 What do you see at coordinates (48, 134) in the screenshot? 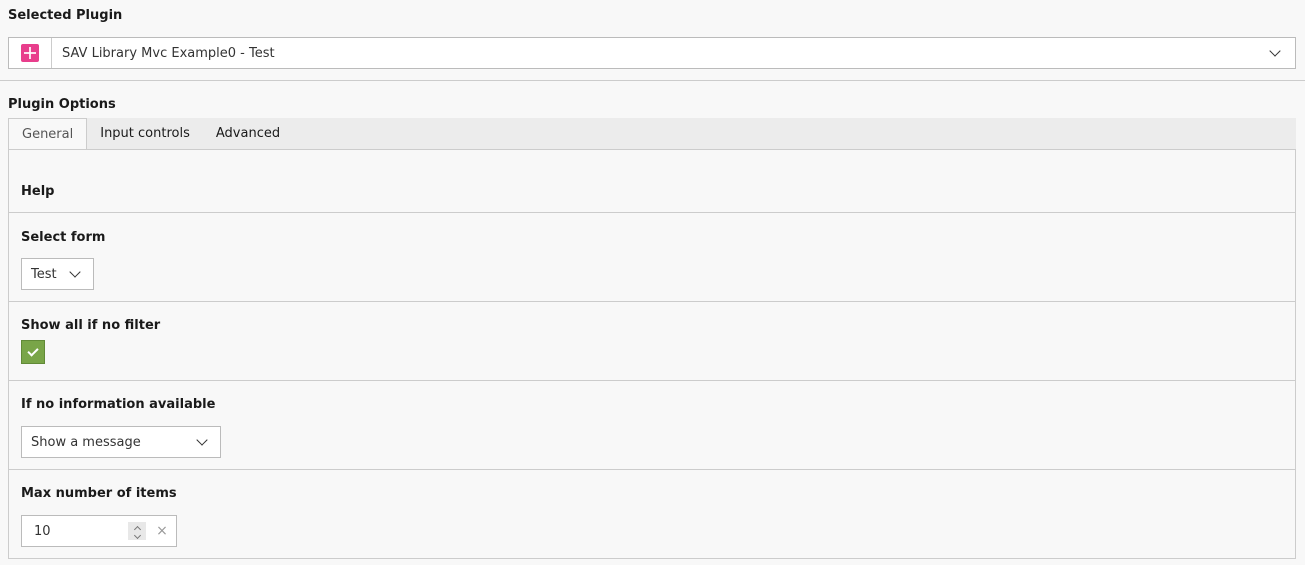
I see `tab-general: General` at bounding box center [48, 134].